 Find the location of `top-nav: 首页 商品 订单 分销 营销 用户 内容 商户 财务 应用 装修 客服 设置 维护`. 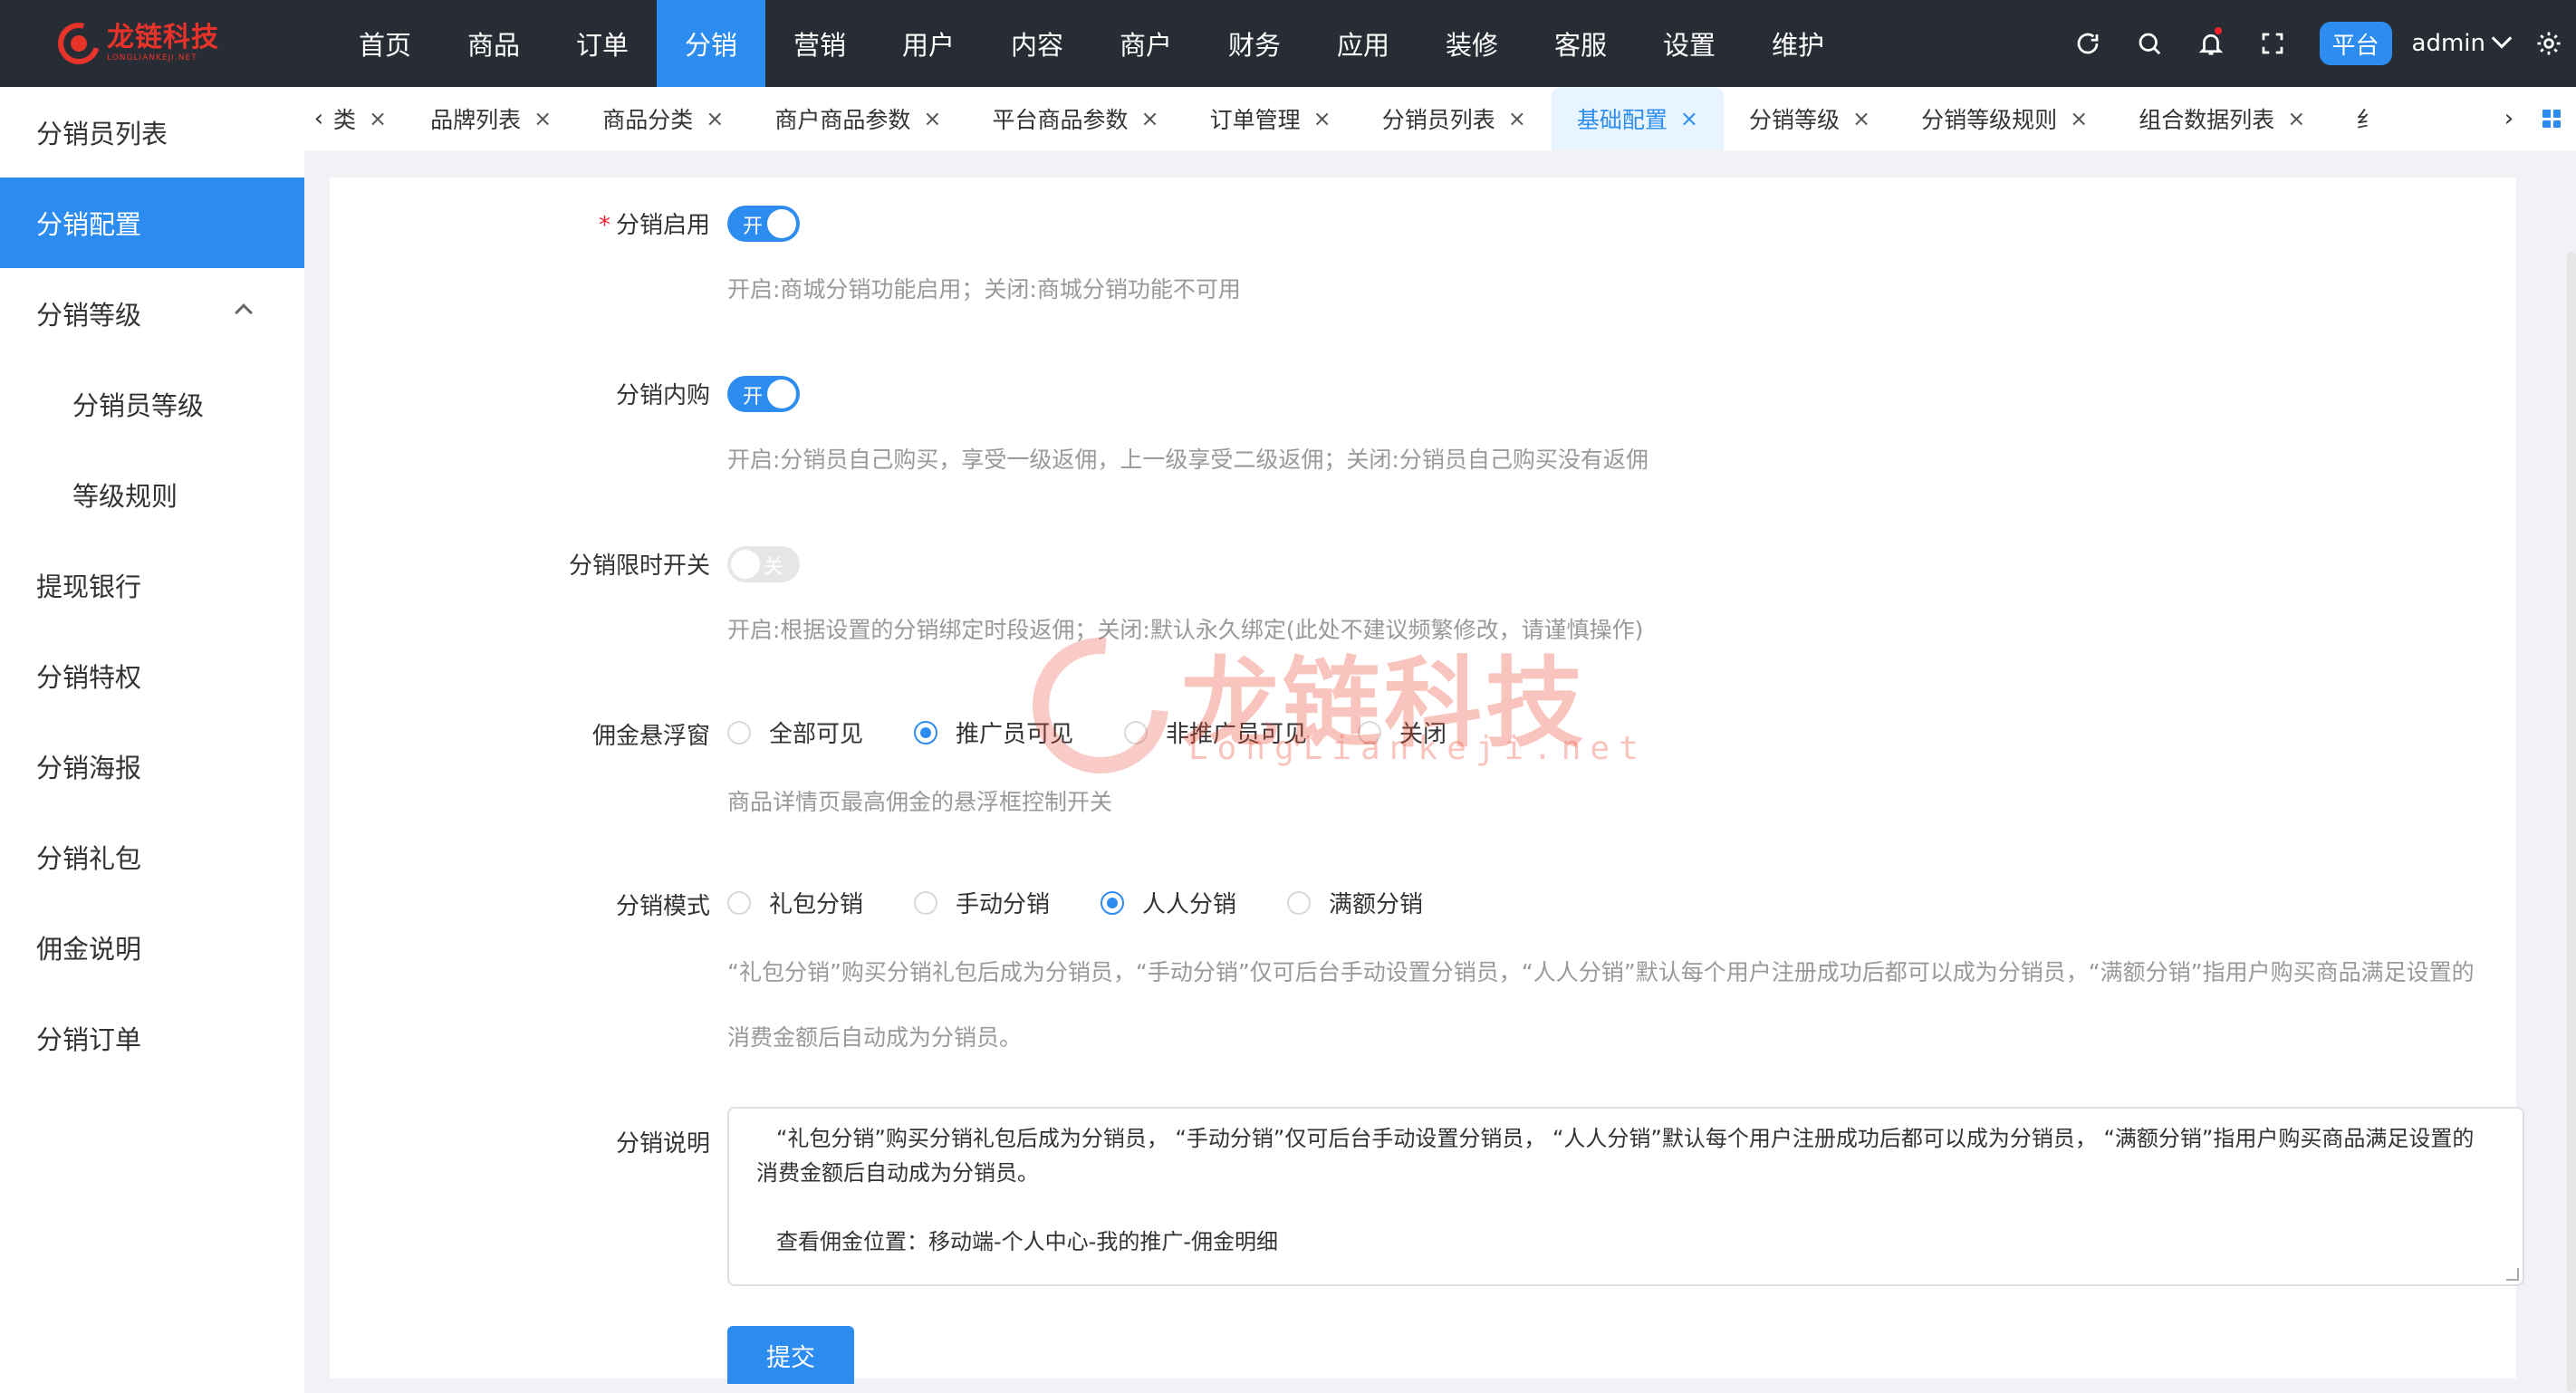

top-nav: 首页 商品 订单 分销 营销 用户 内容 商户 财务 应用 装修 客服 设置 维护 is located at coordinates (1091, 43).